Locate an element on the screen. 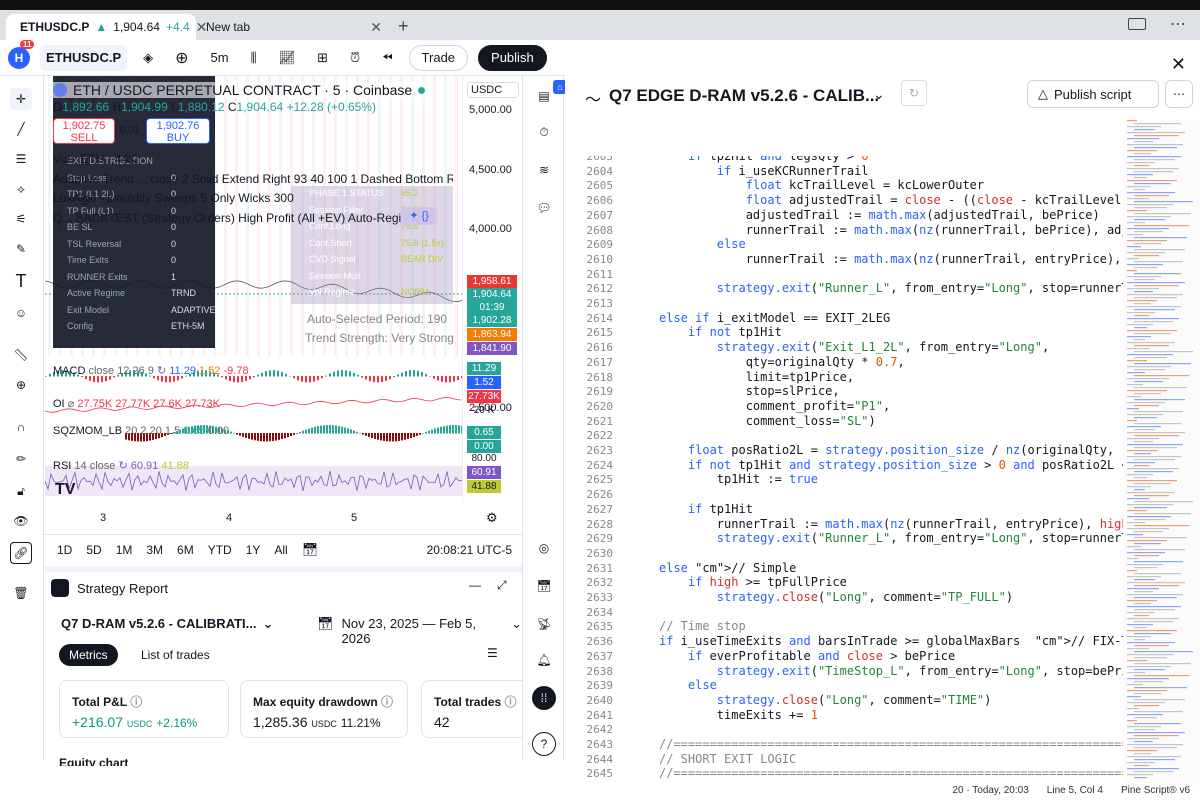 This screenshot has height=800, width=1200. help-icon: ? is located at coordinates (544, 744).